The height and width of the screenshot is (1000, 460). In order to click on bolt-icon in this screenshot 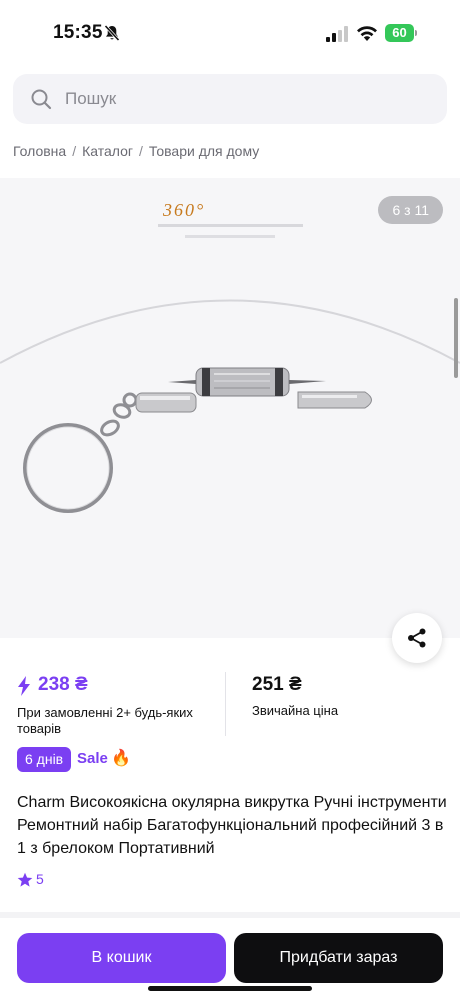, I will do `click(24, 686)`.